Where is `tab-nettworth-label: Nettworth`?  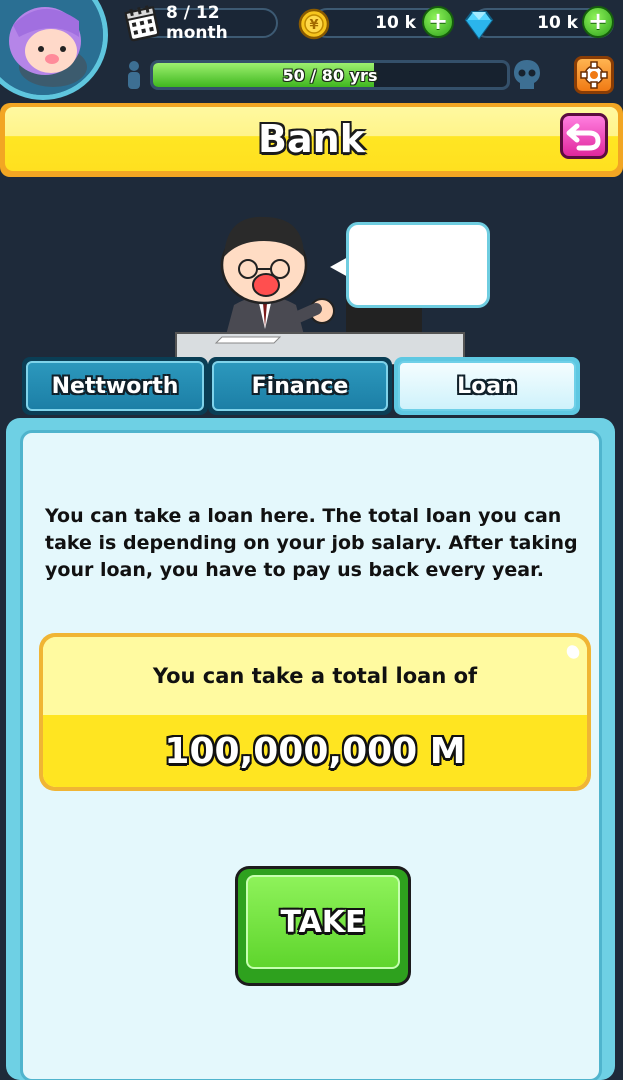
tab-nettworth-label: Nettworth is located at coordinates (115, 386).